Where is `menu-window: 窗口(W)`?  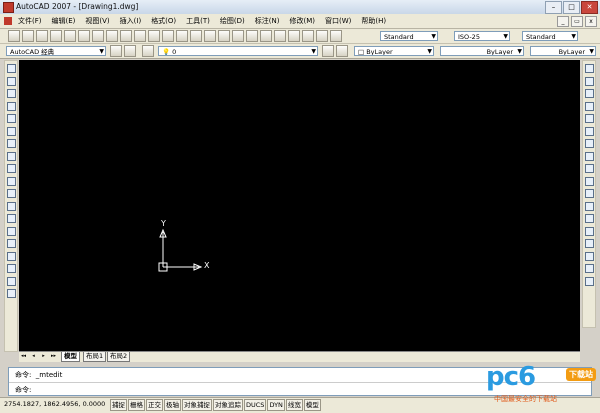
menu-window: 窗口(W) is located at coordinates (338, 21).